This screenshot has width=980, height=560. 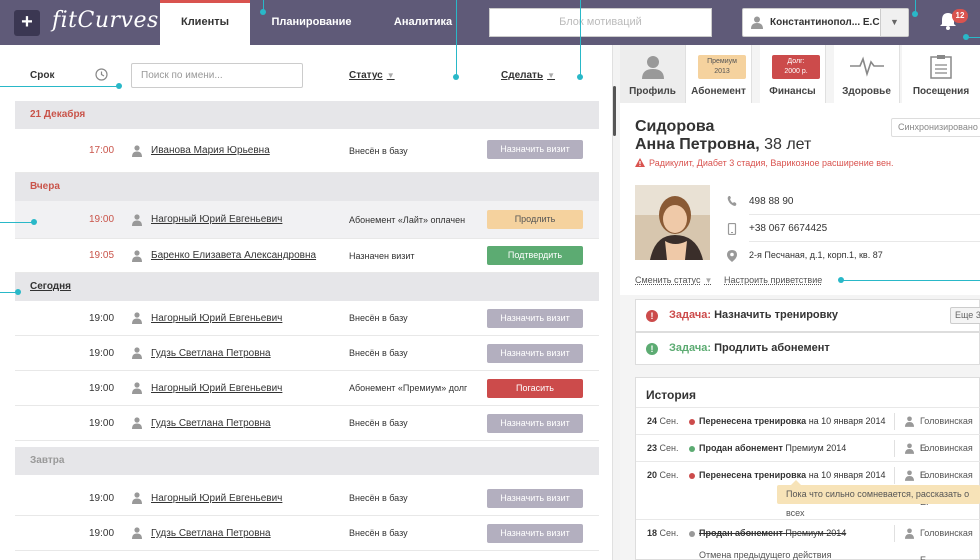 What do you see at coordinates (42, 75) in the screenshot?
I see `deadline-filter: Срок` at bounding box center [42, 75].